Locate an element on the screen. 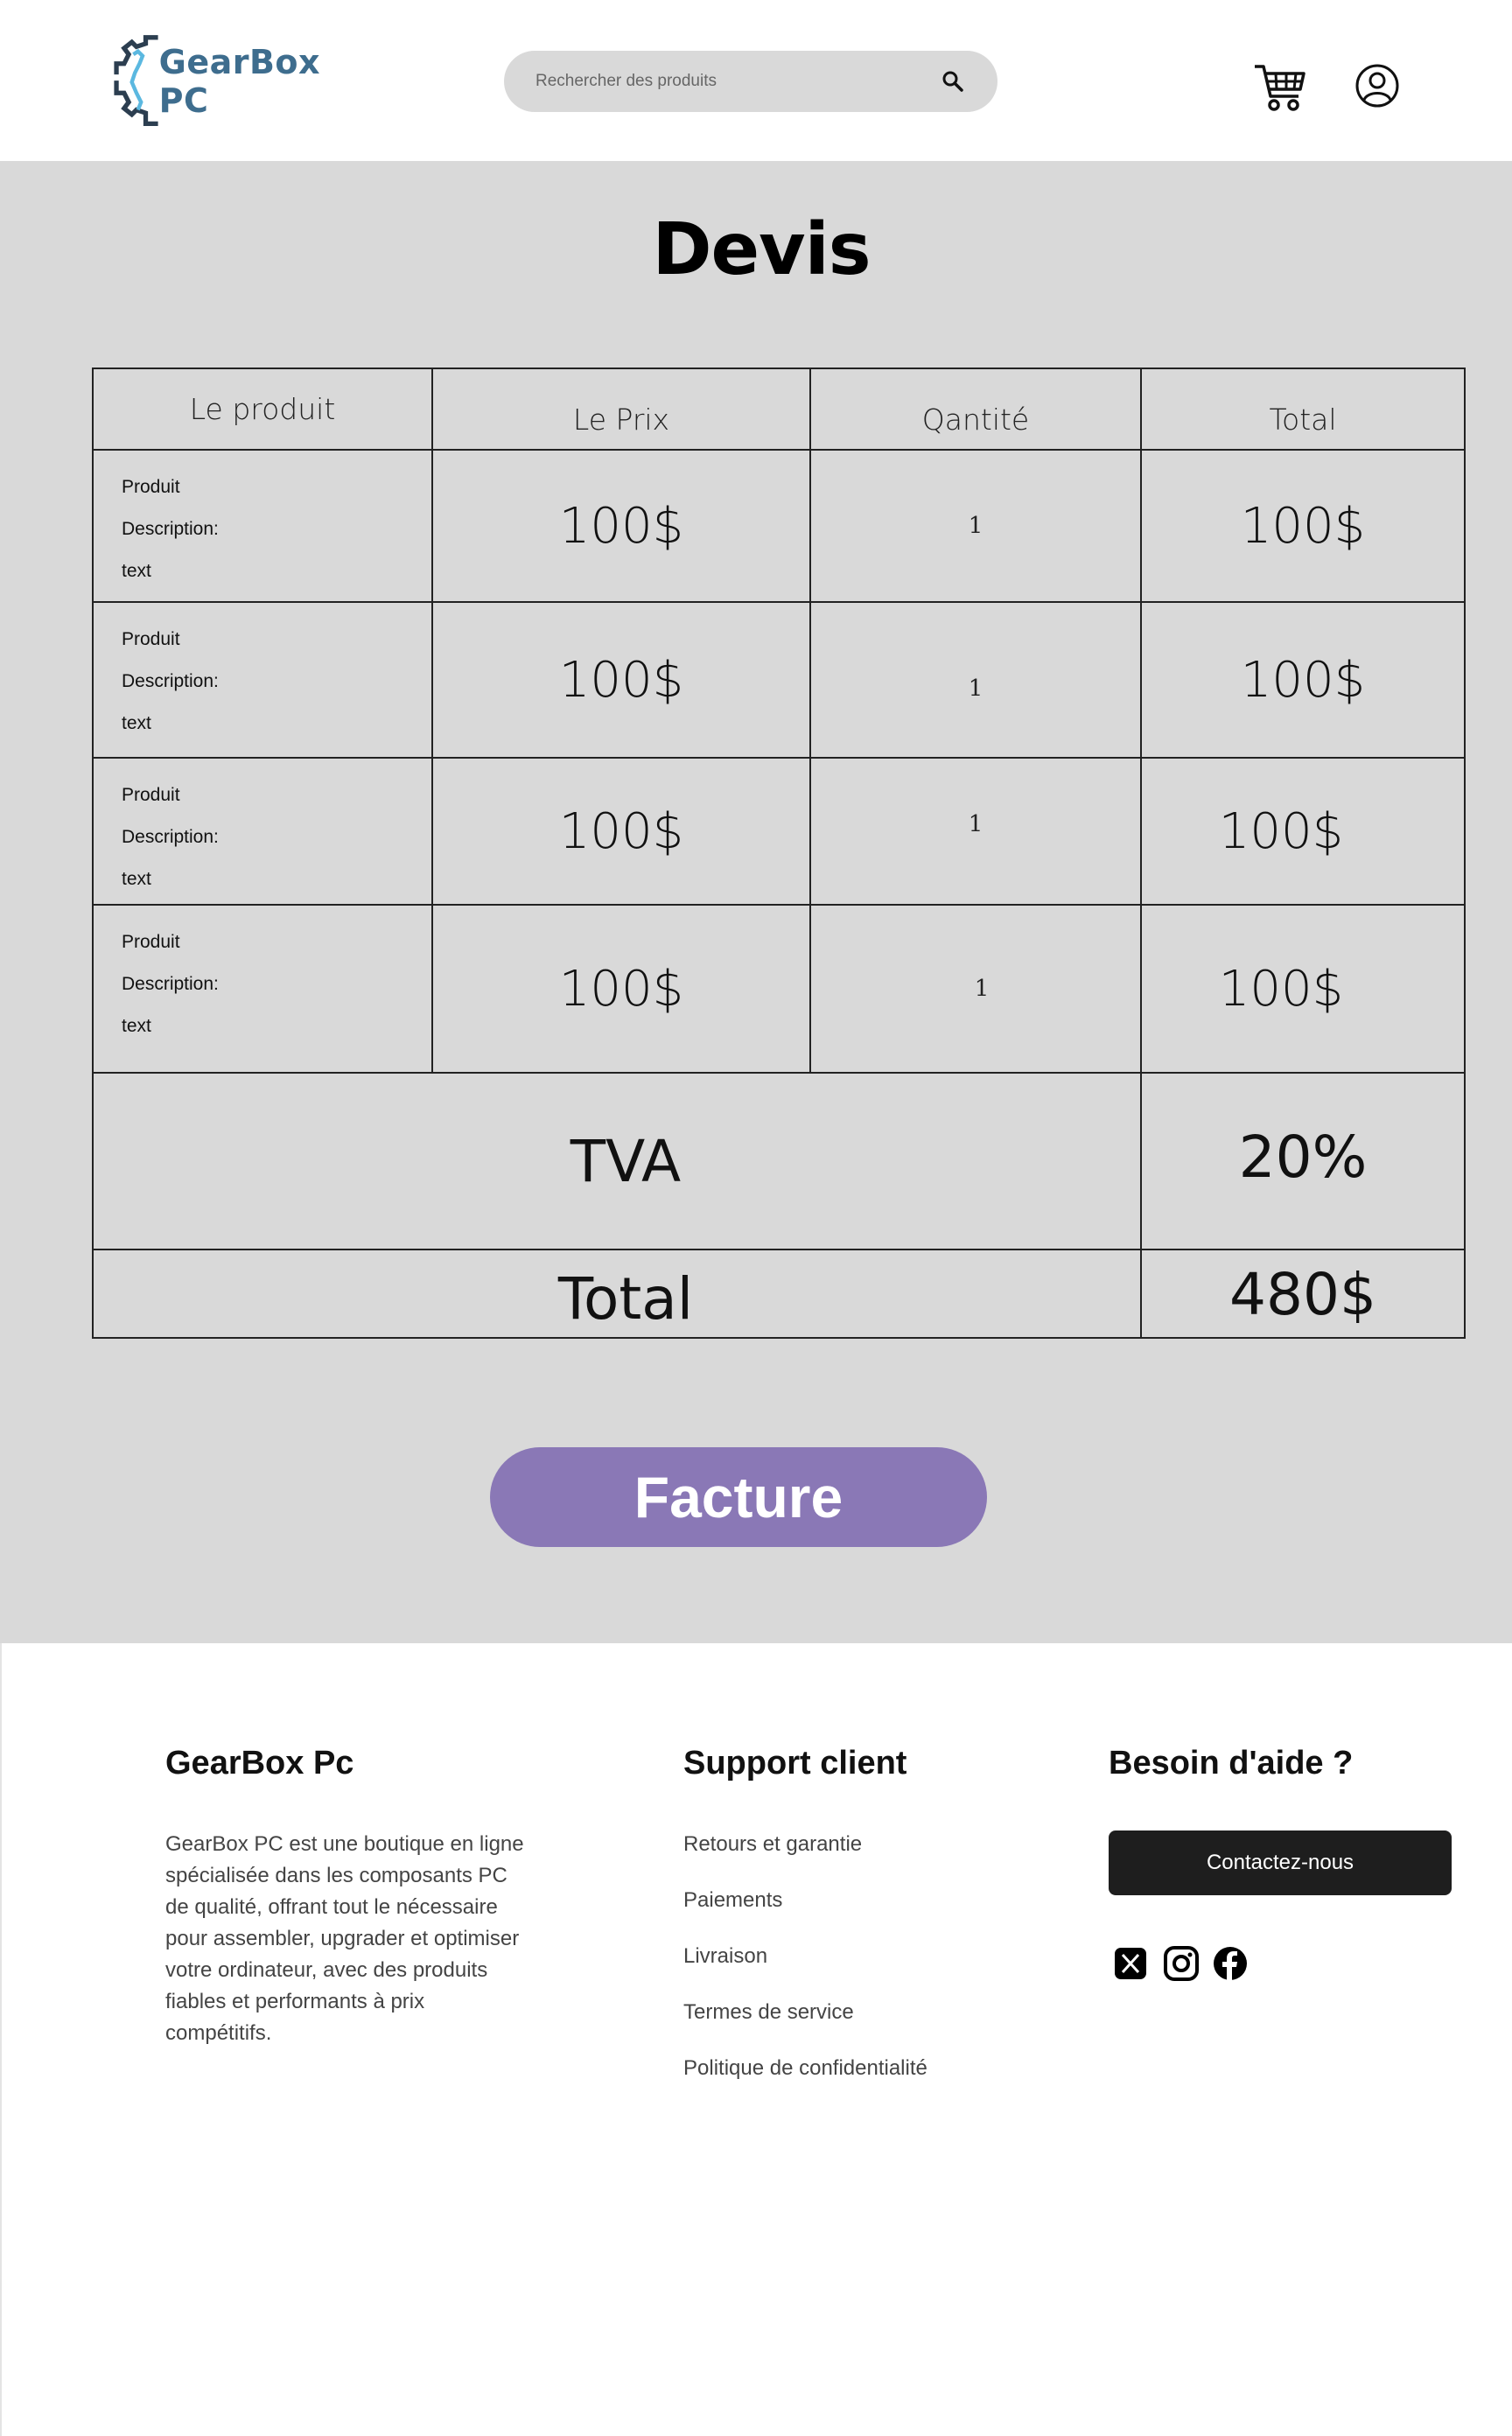 This screenshot has width=1512, height=2436. contact-button: Contactez-nous is located at coordinates (1280, 1862).